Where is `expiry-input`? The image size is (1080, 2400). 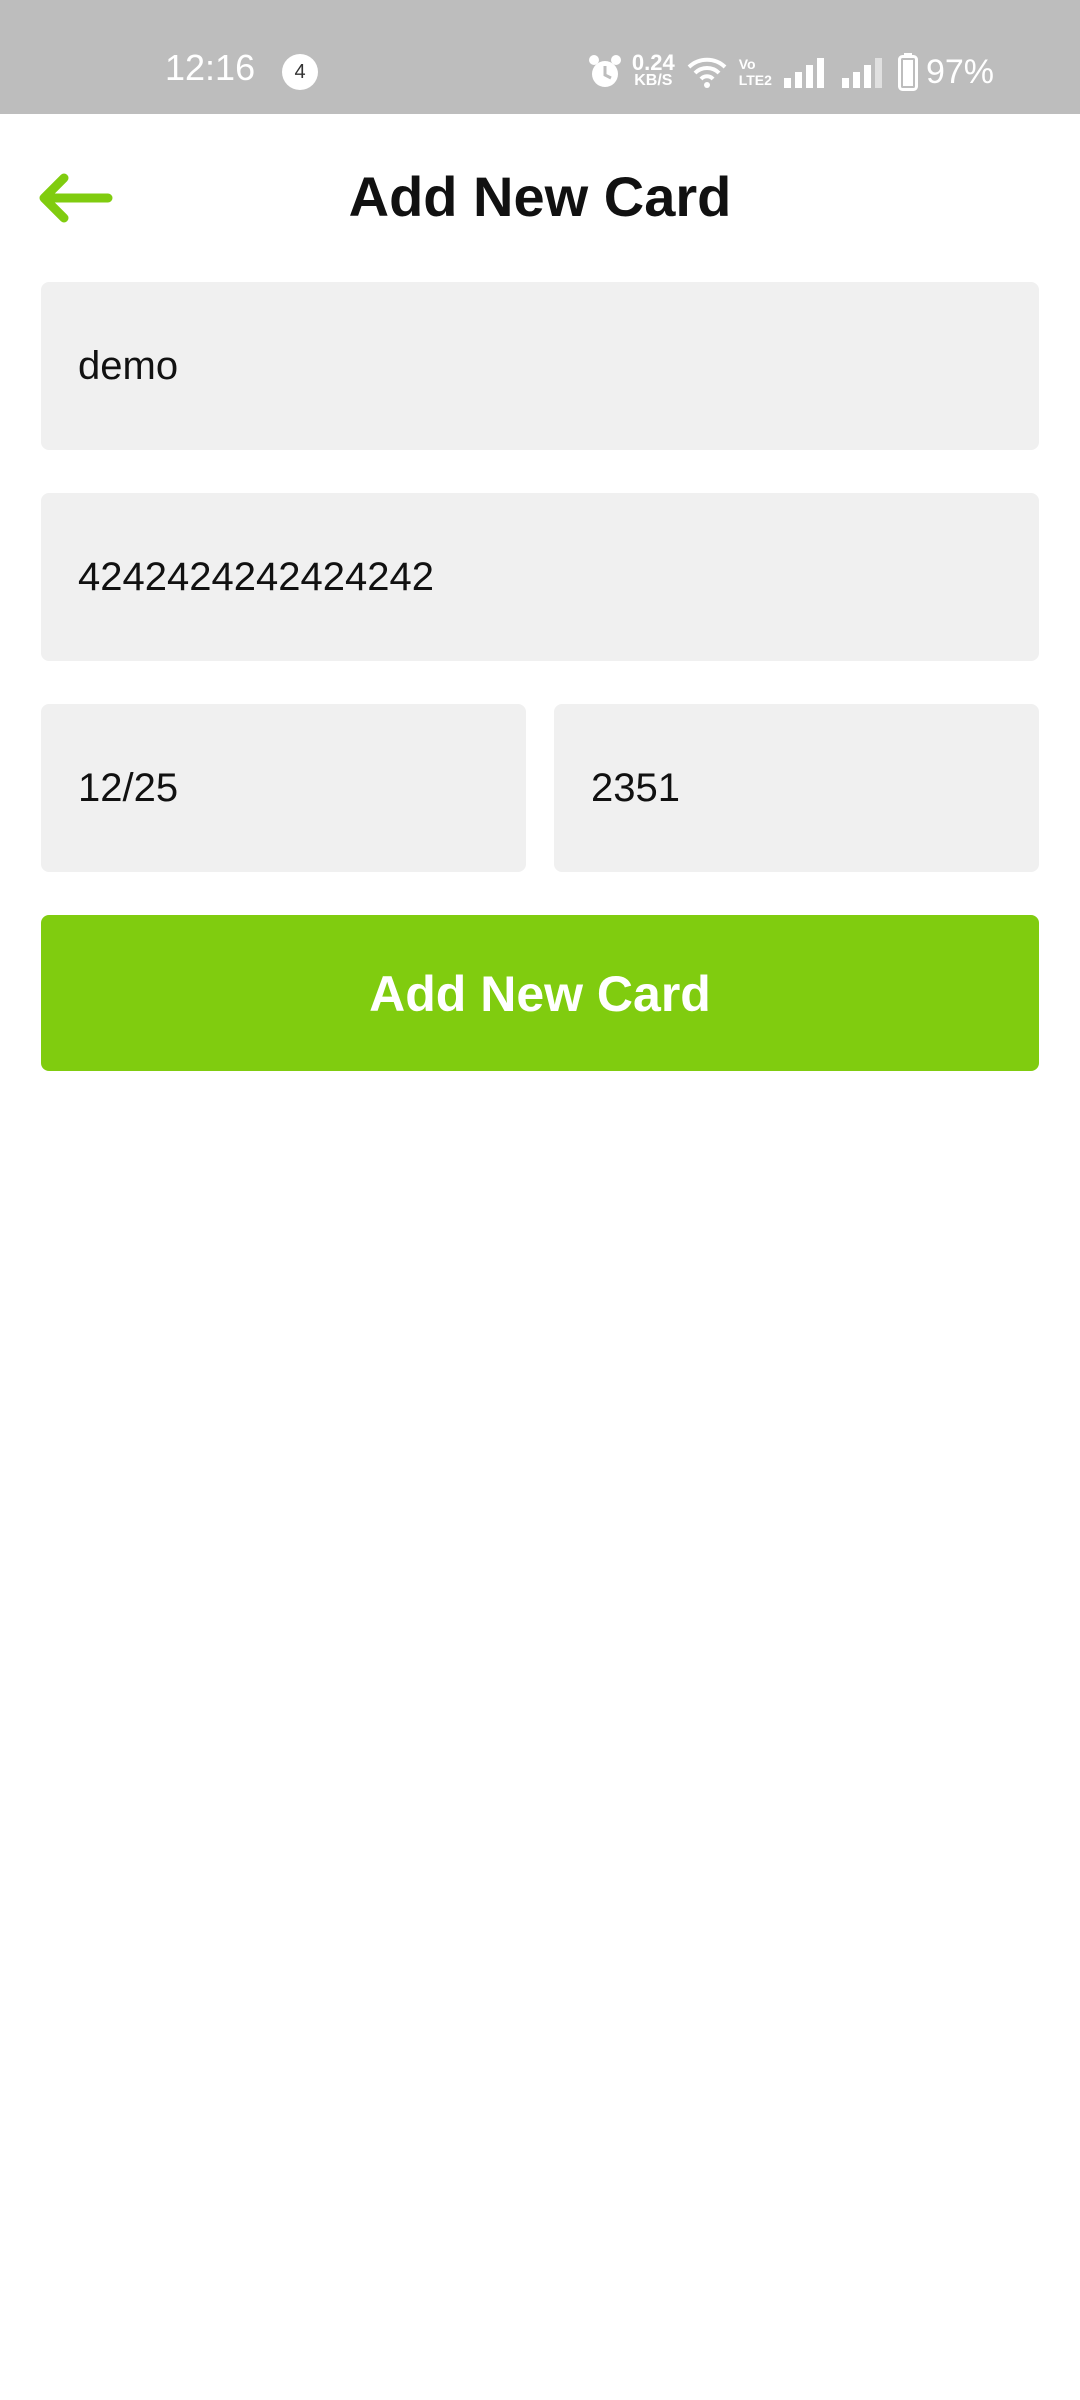 expiry-input is located at coordinates (283, 788).